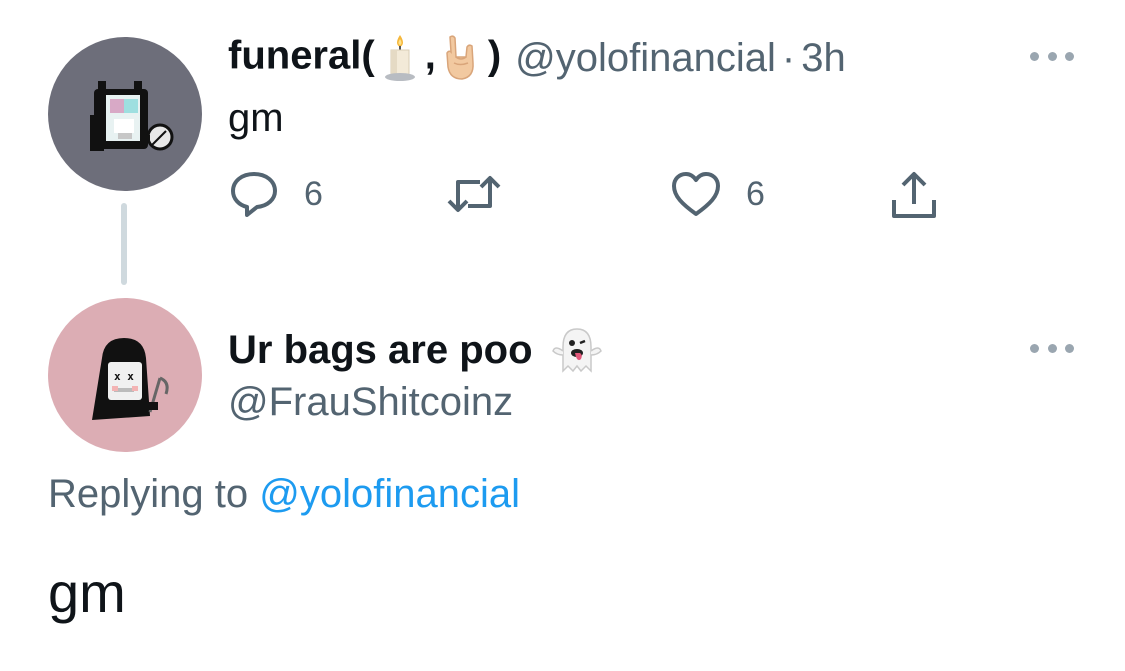  What do you see at coordinates (696, 194) in the screenshot?
I see `heart-icon` at bounding box center [696, 194].